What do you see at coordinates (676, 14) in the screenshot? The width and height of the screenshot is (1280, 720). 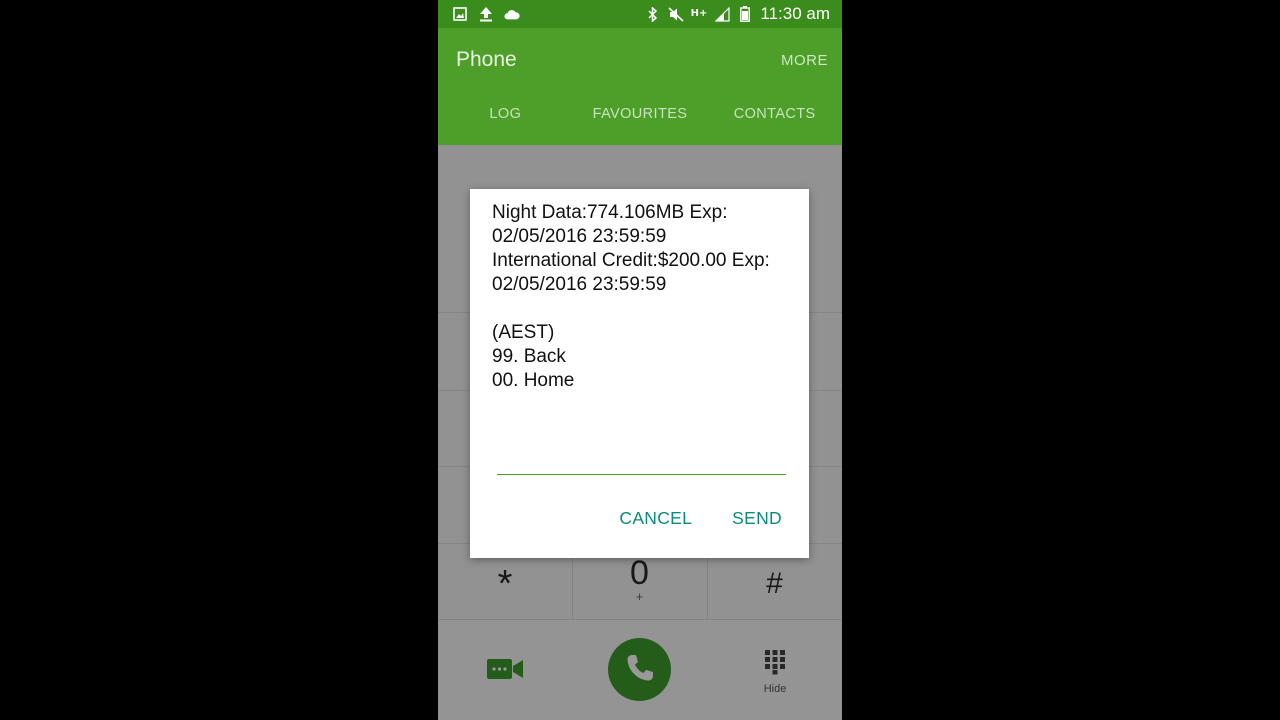 I see `mute-icon` at bounding box center [676, 14].